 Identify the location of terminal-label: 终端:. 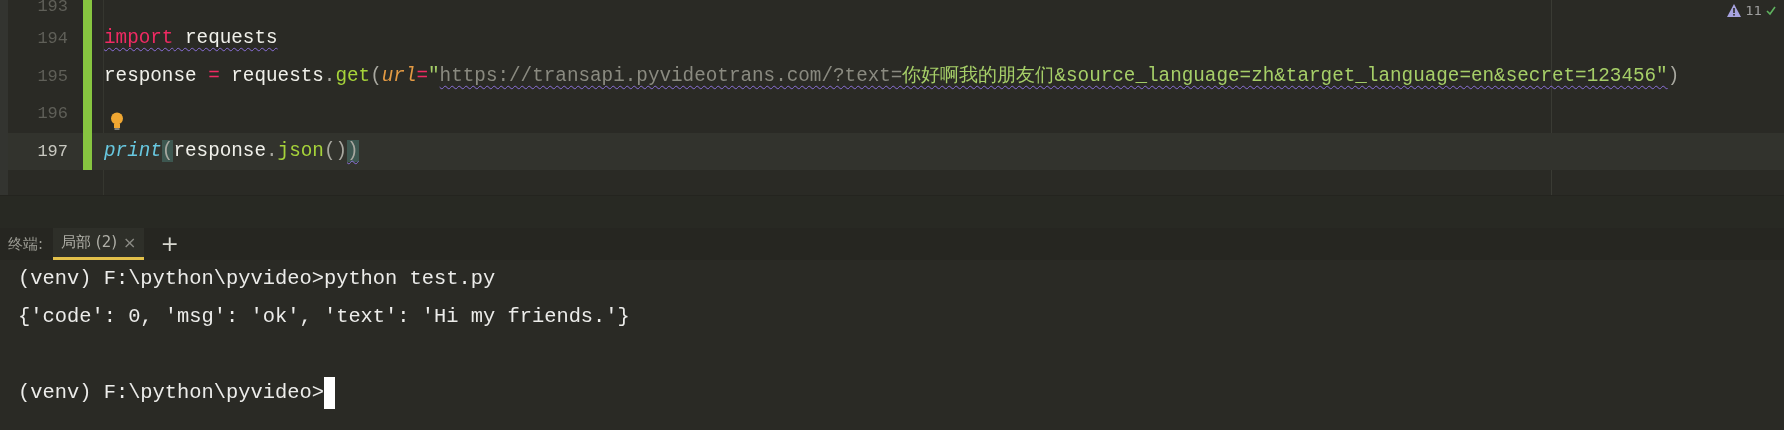
(26, 244).